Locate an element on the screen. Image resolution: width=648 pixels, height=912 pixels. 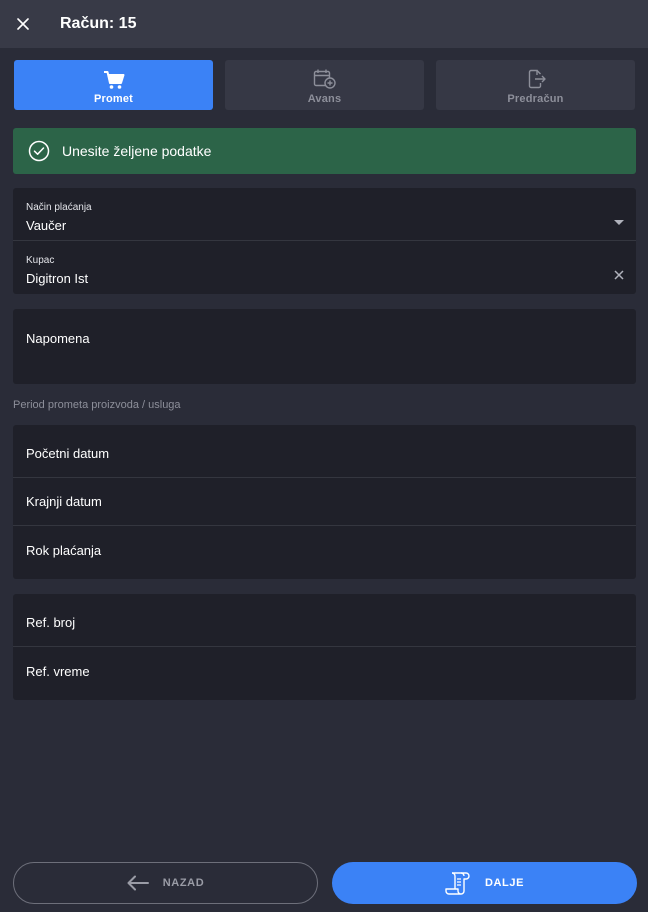
customer-field: Kupac Digitron Ist is located at coordinates (324, 267).